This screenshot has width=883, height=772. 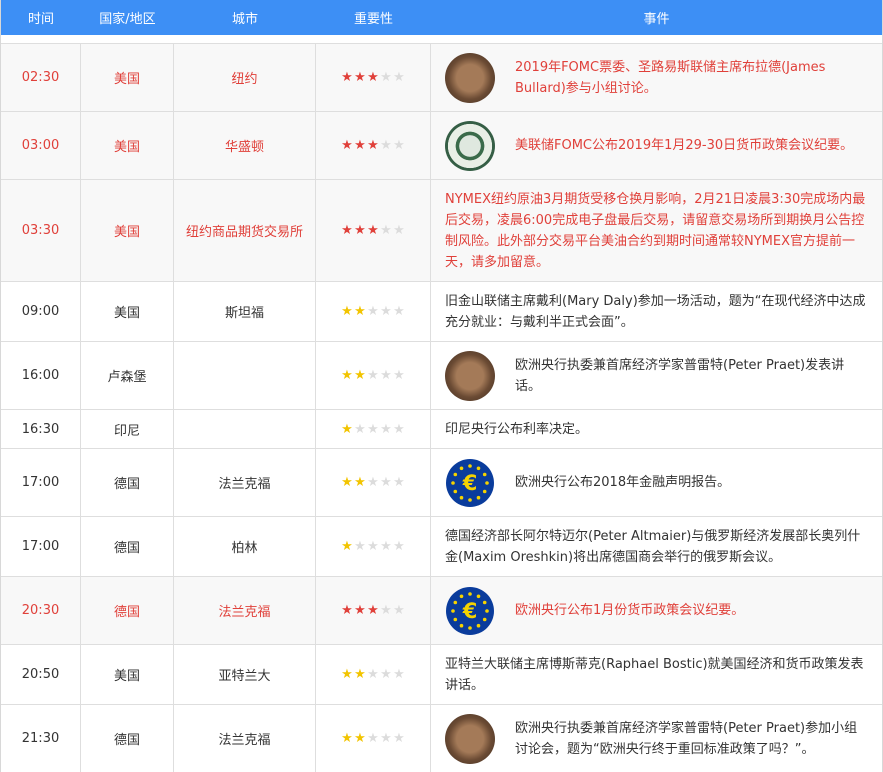 I want to click on header-event: 事件, so click(x=656, y=19).